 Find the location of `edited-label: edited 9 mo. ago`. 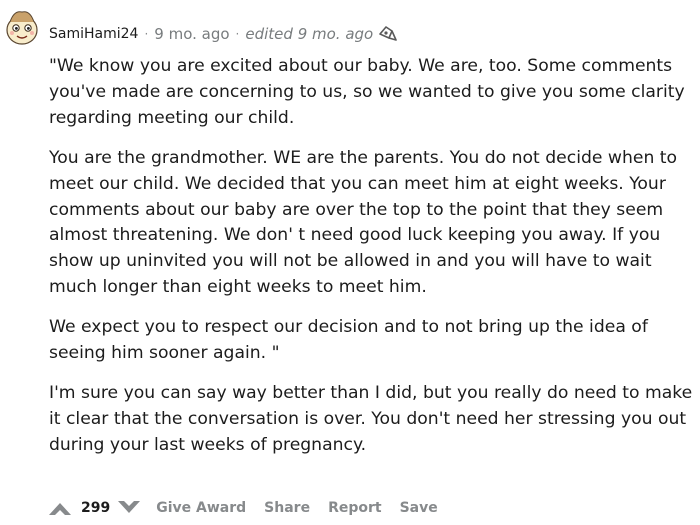

edited-label: edited 9 mo. ago is located at coordinates (309, 34).